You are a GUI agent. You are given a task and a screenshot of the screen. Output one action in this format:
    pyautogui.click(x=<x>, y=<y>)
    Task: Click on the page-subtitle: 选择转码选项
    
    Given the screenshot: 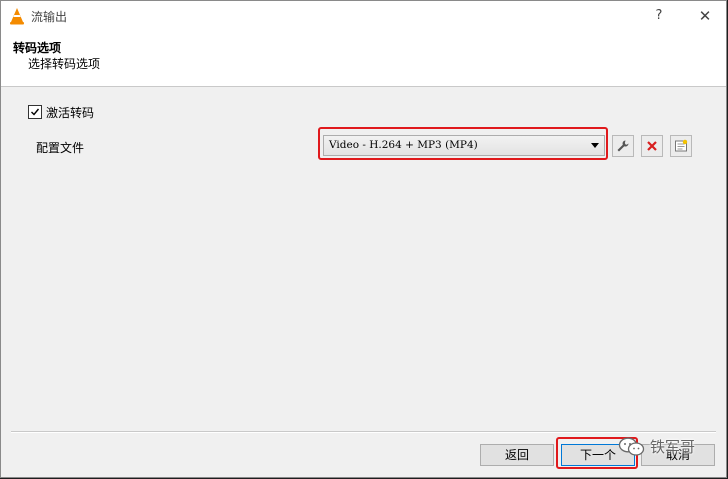 What is the action you would take?
    pyautogui.click(x=64, y=64)
    